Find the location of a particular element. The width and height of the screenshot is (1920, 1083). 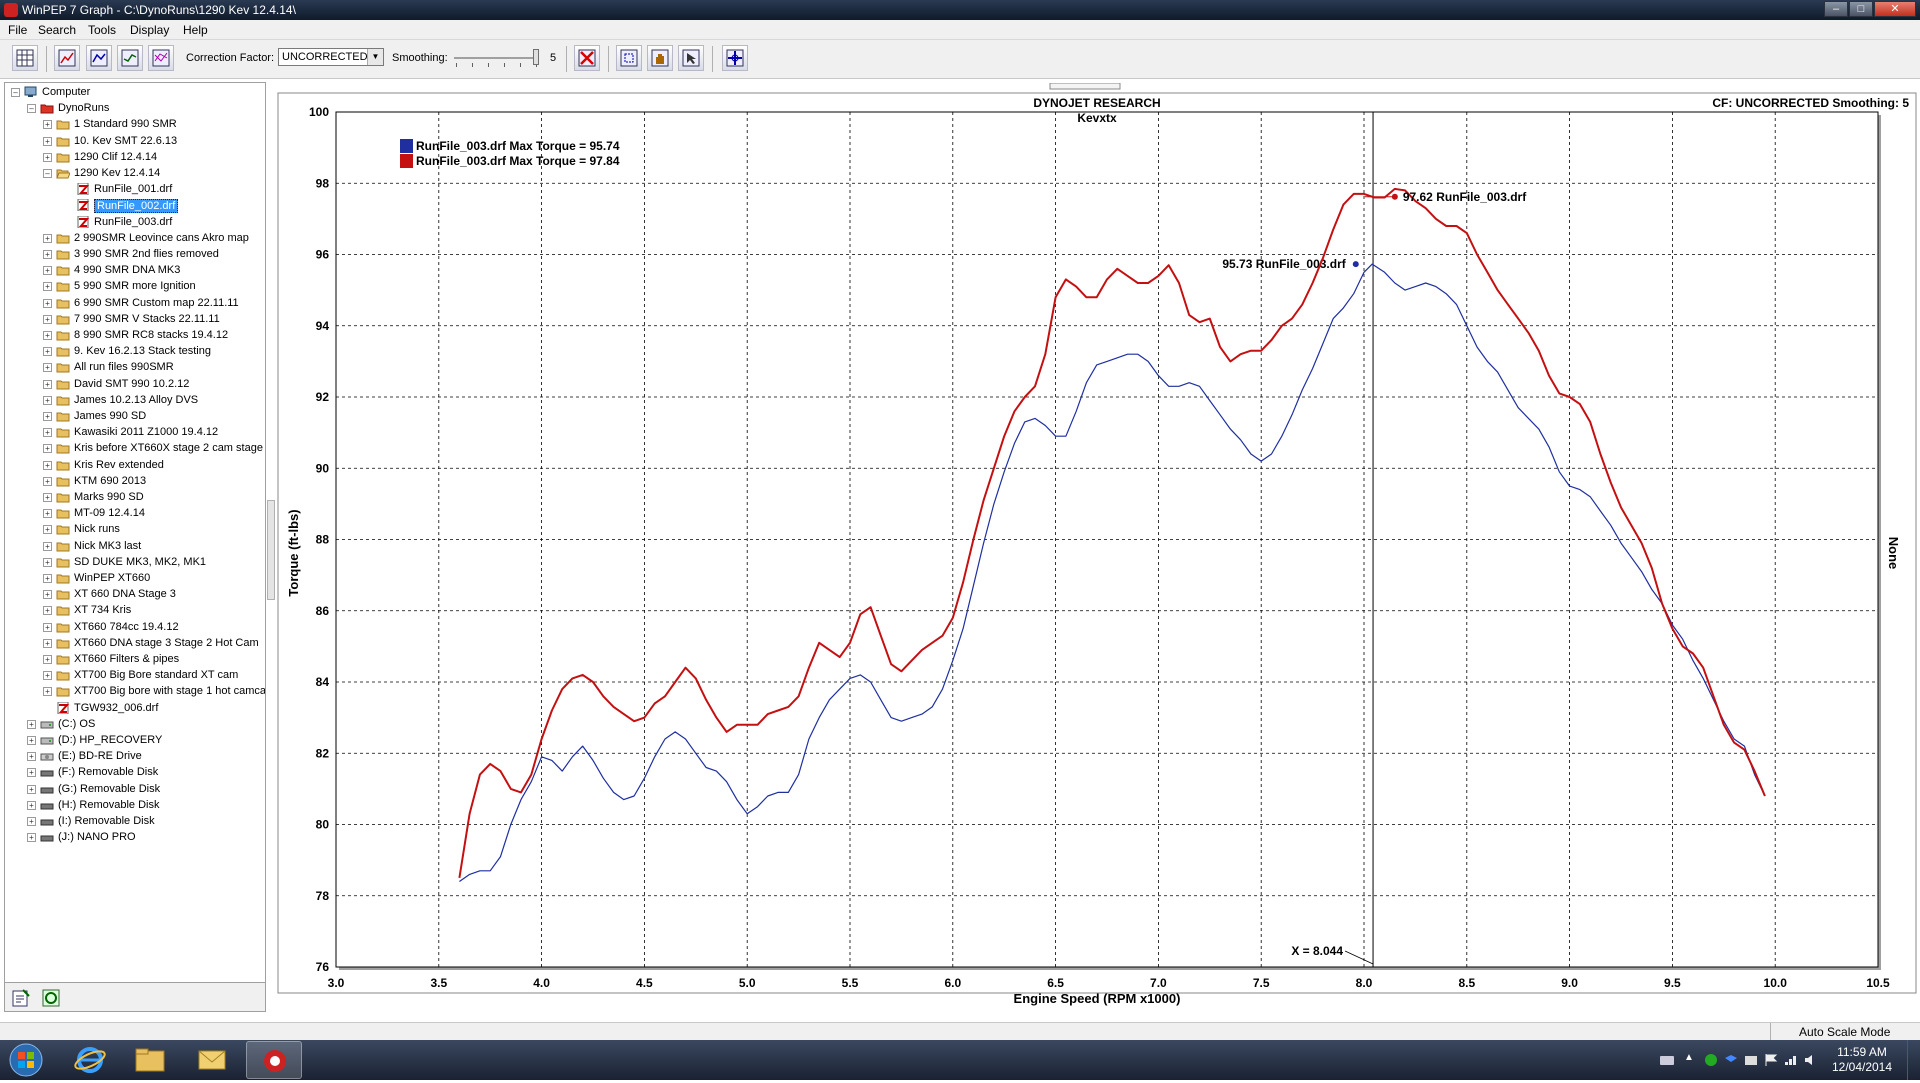

run-info-icon is located at coordinates (51, 998).